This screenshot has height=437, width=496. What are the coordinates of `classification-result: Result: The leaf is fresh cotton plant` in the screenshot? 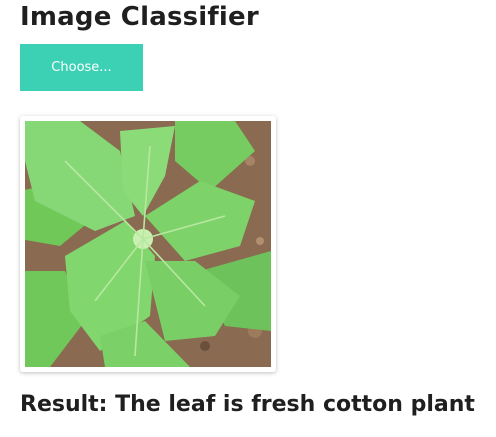 It's located at (247, 404).